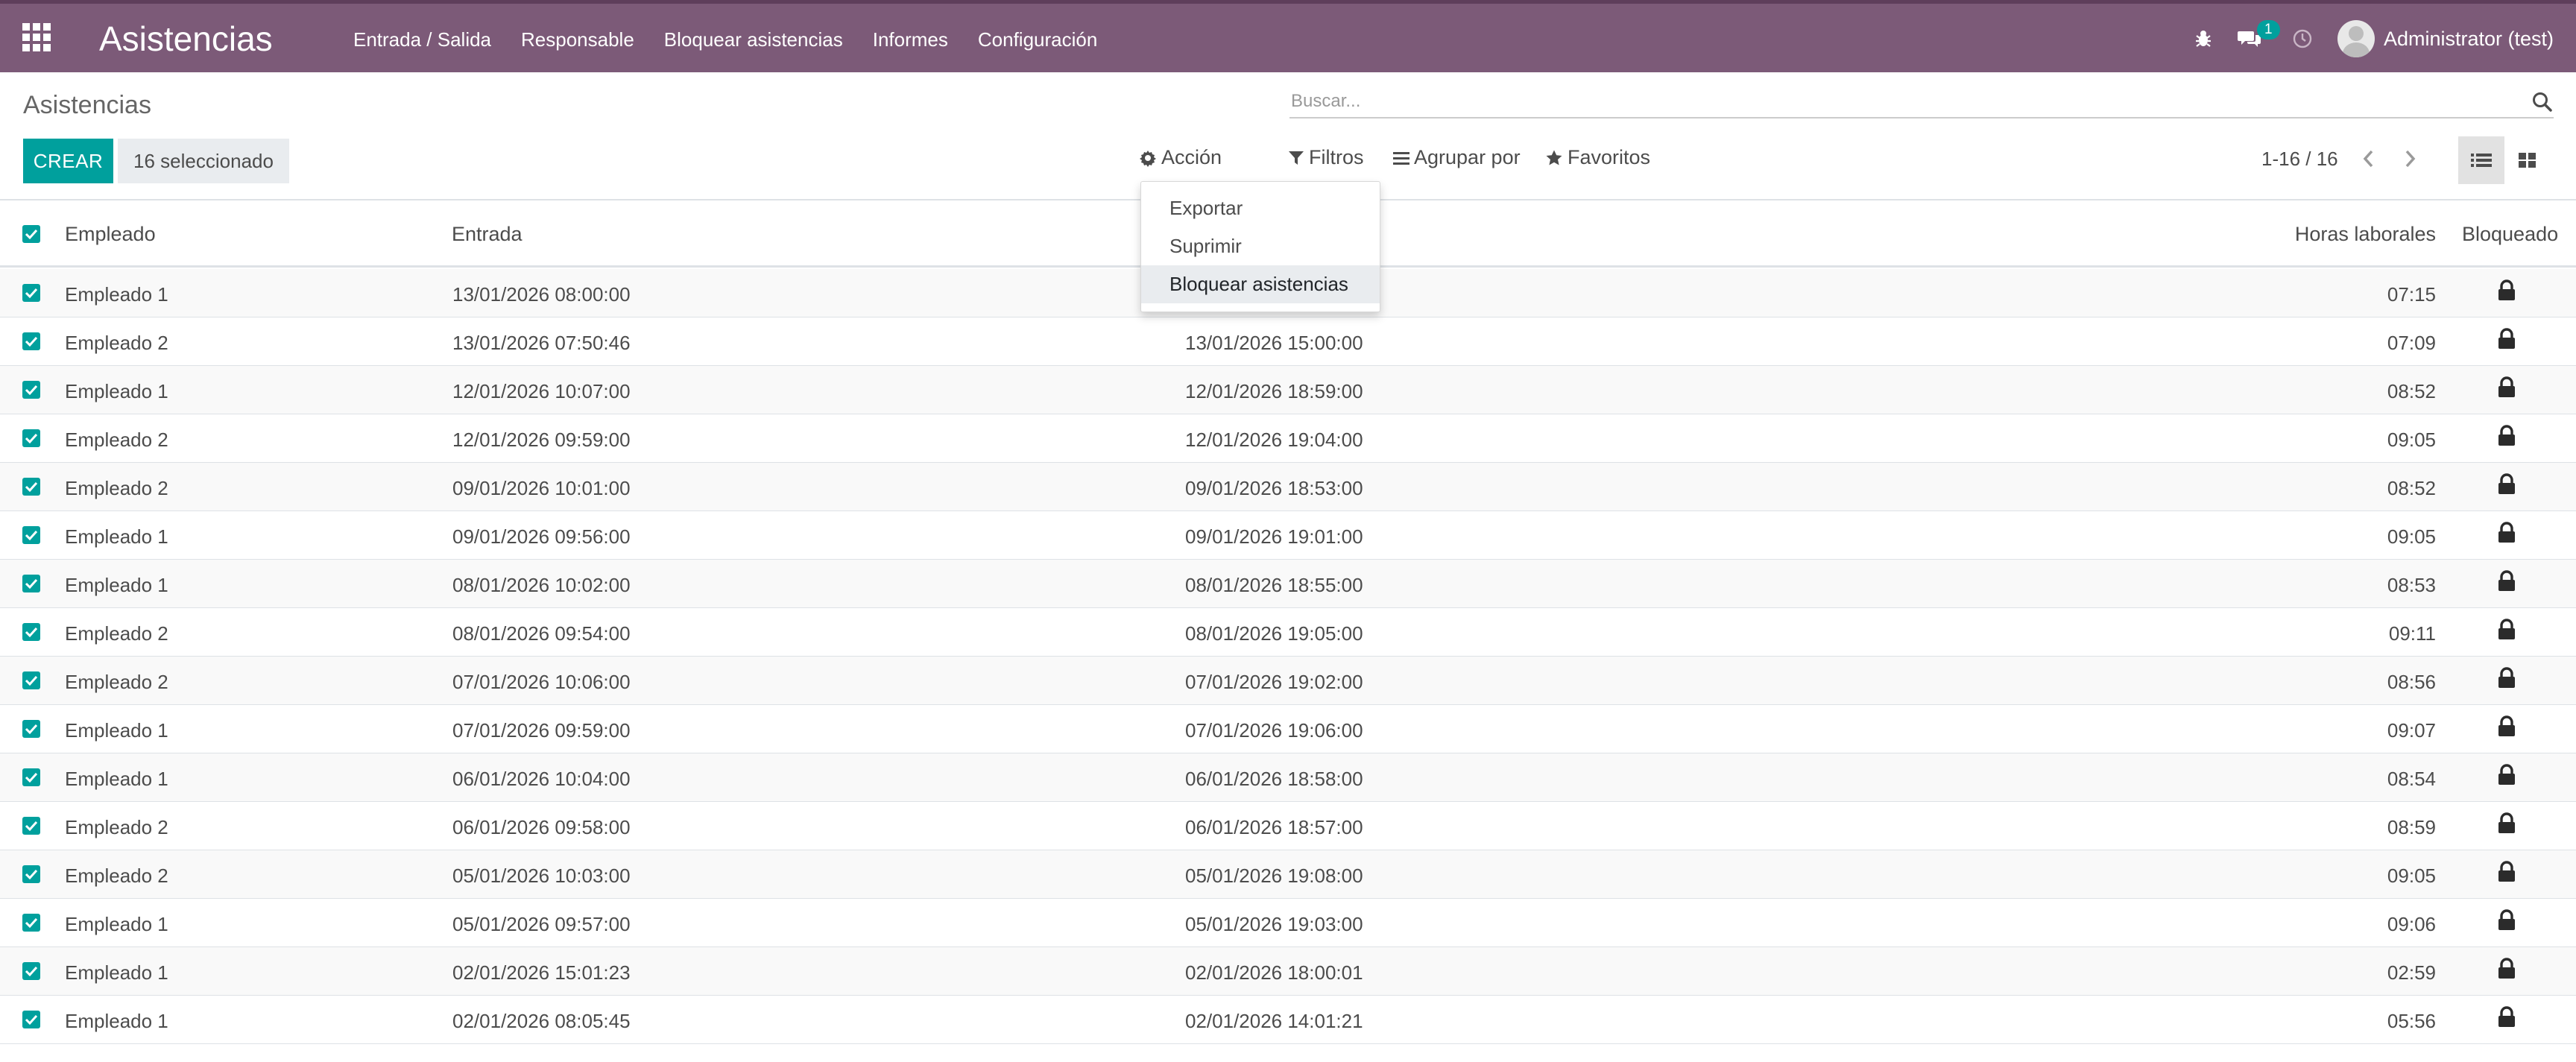 The image size is (2576, 1062). What do you see at coordinates (753, 39) in the screenshot?
I see `menu-item-bloquear-asistencias: Bloquear asistencias` at bounding box center [753, 39].